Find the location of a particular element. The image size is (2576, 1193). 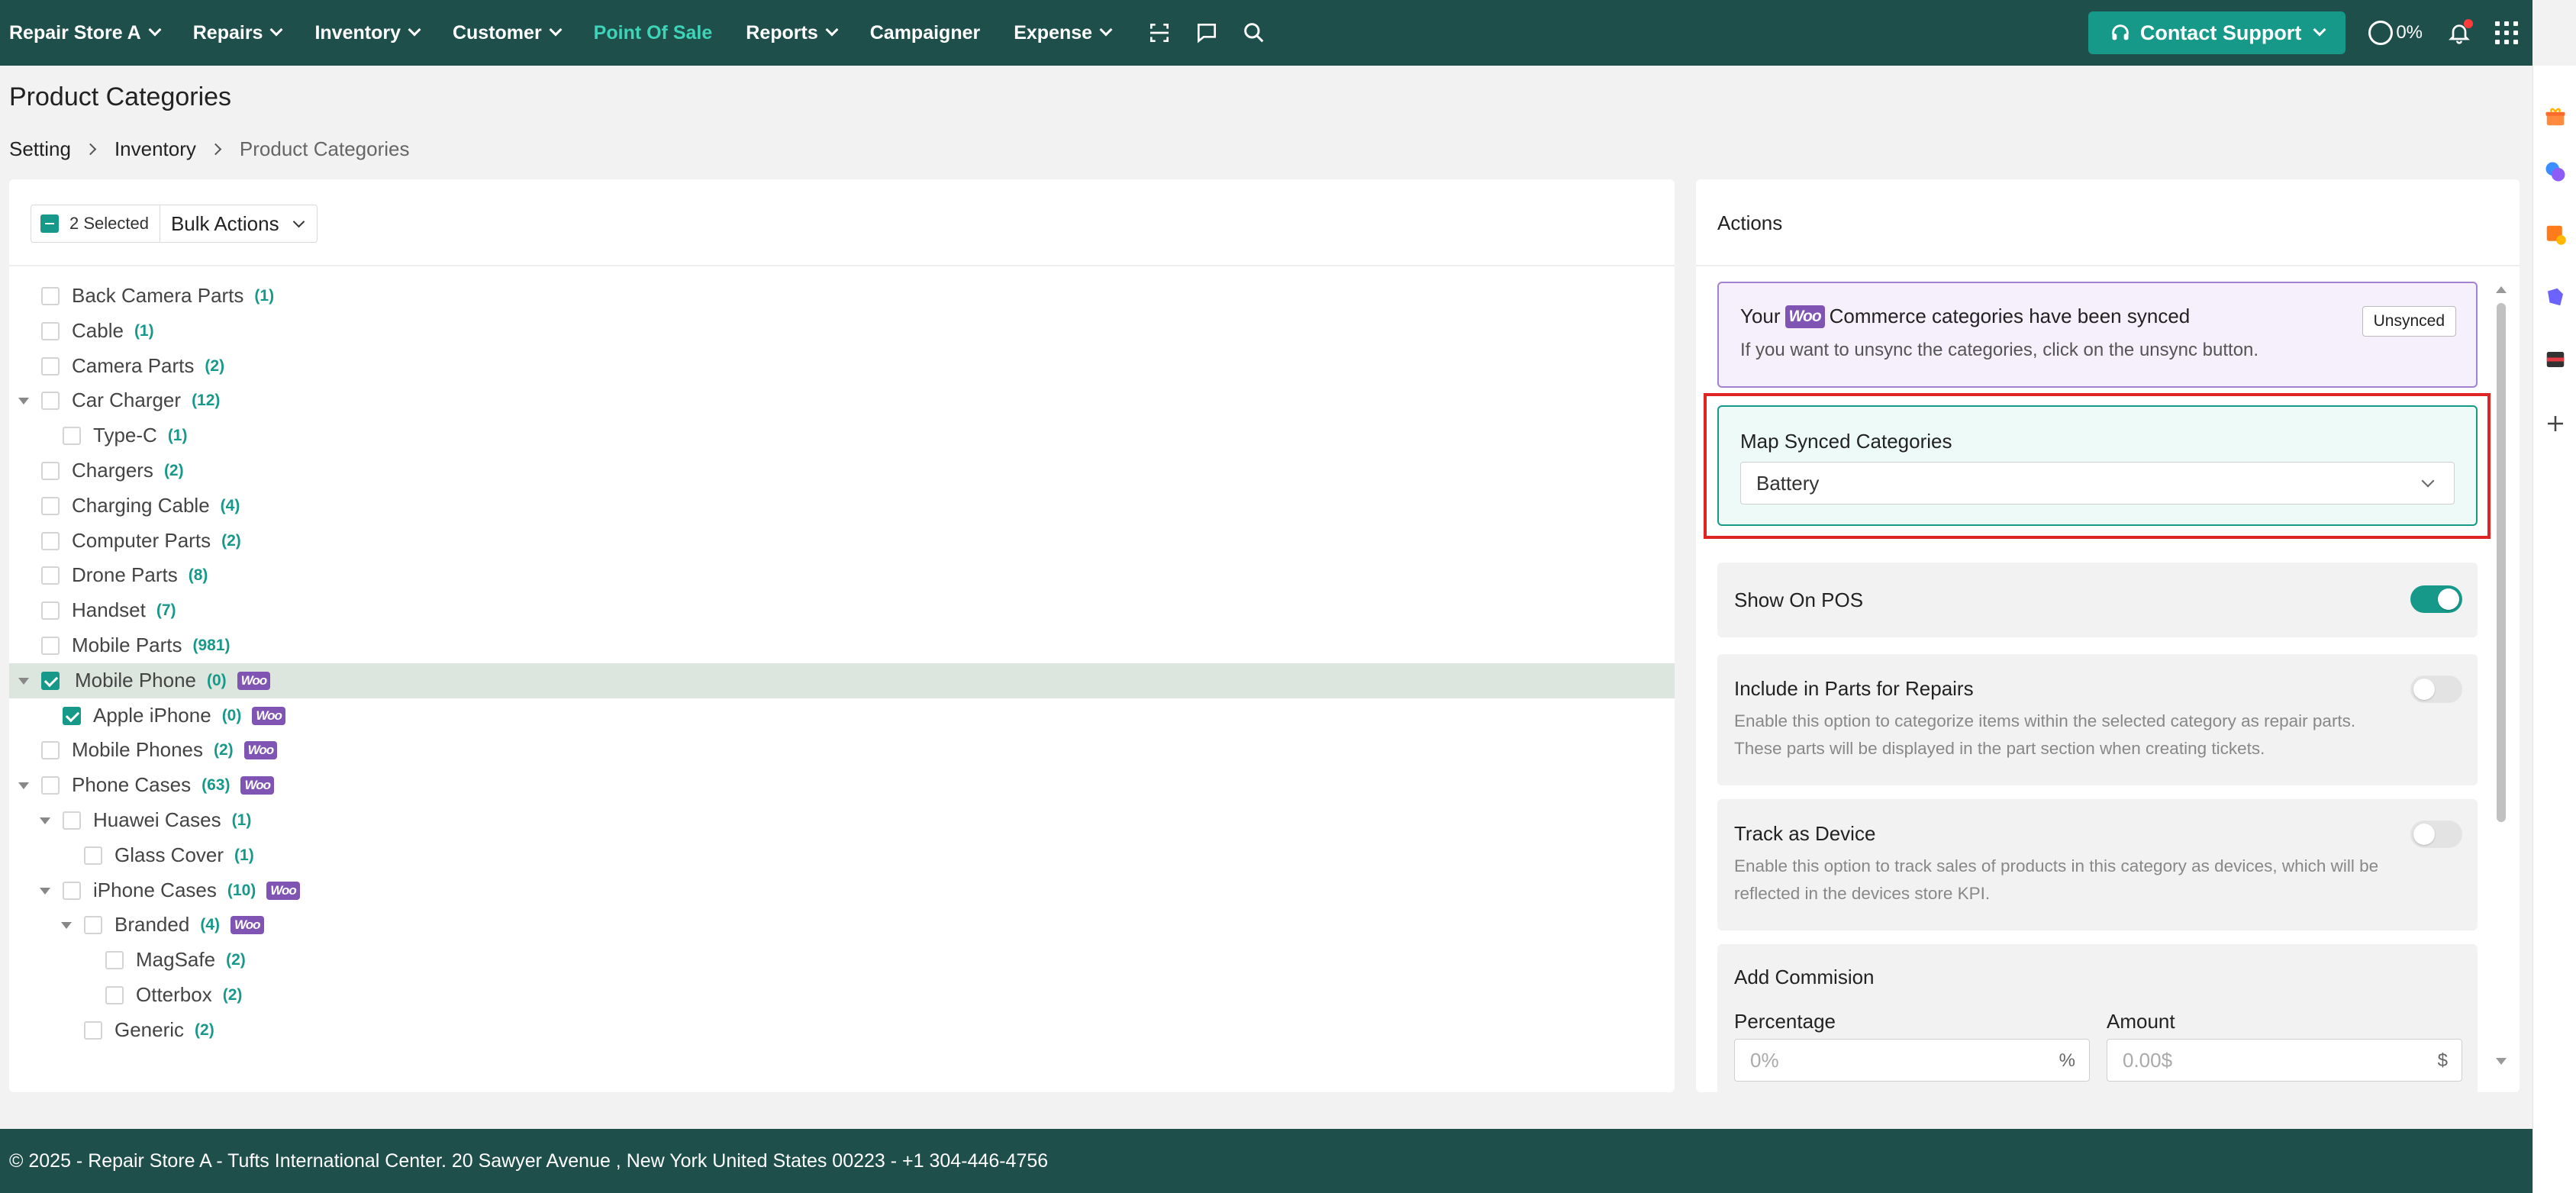

nav-item-point-of-sale: Point Of Sale is located at coordinates (654, 33).